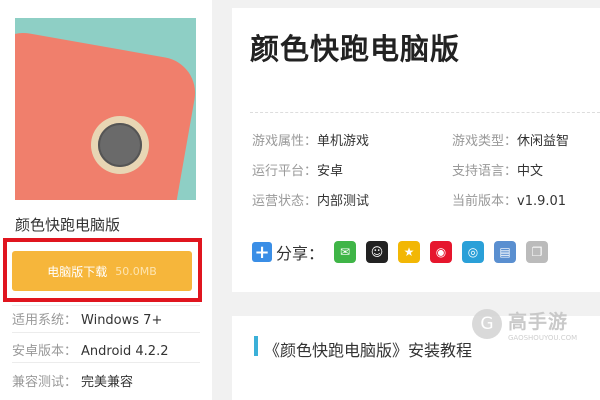  Describe the element at coordinates (425, 112) in the screenshot. I see `dashed-divider` at that location.